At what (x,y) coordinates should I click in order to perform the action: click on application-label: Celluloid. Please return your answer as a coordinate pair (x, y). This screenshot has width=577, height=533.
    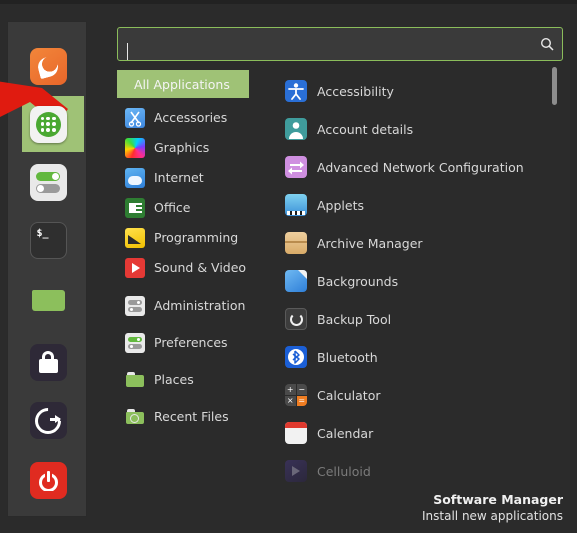
    Looking at the image, I should click on (344, 471).